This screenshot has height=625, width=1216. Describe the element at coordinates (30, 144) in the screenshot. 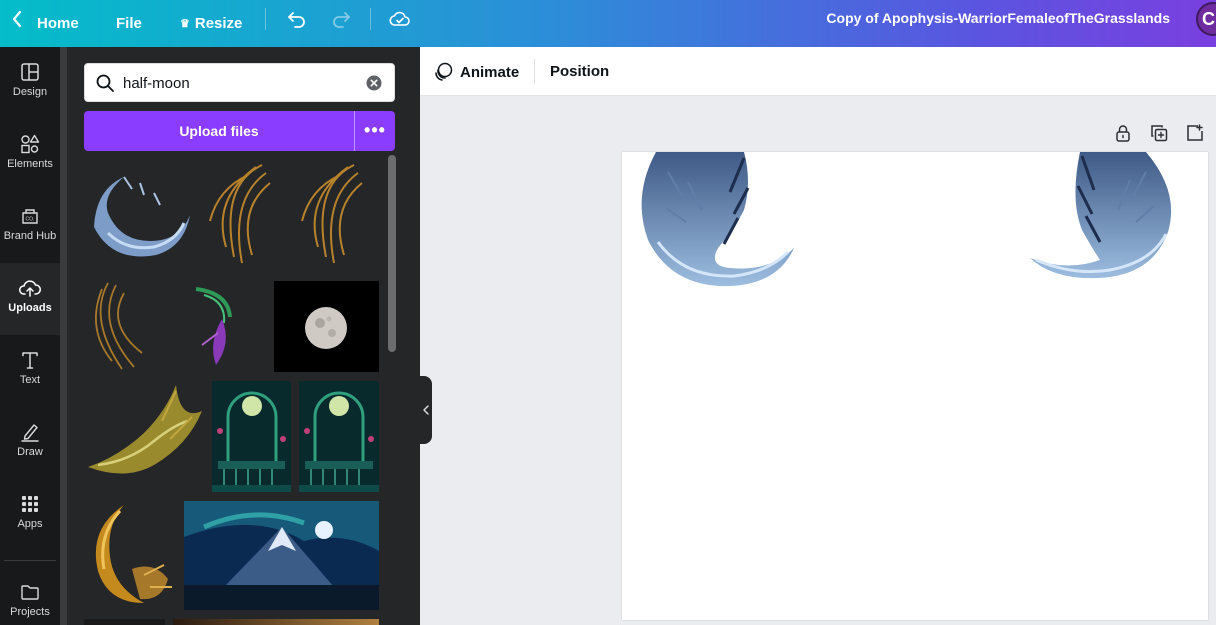

I see `shapes-icon` at that location.